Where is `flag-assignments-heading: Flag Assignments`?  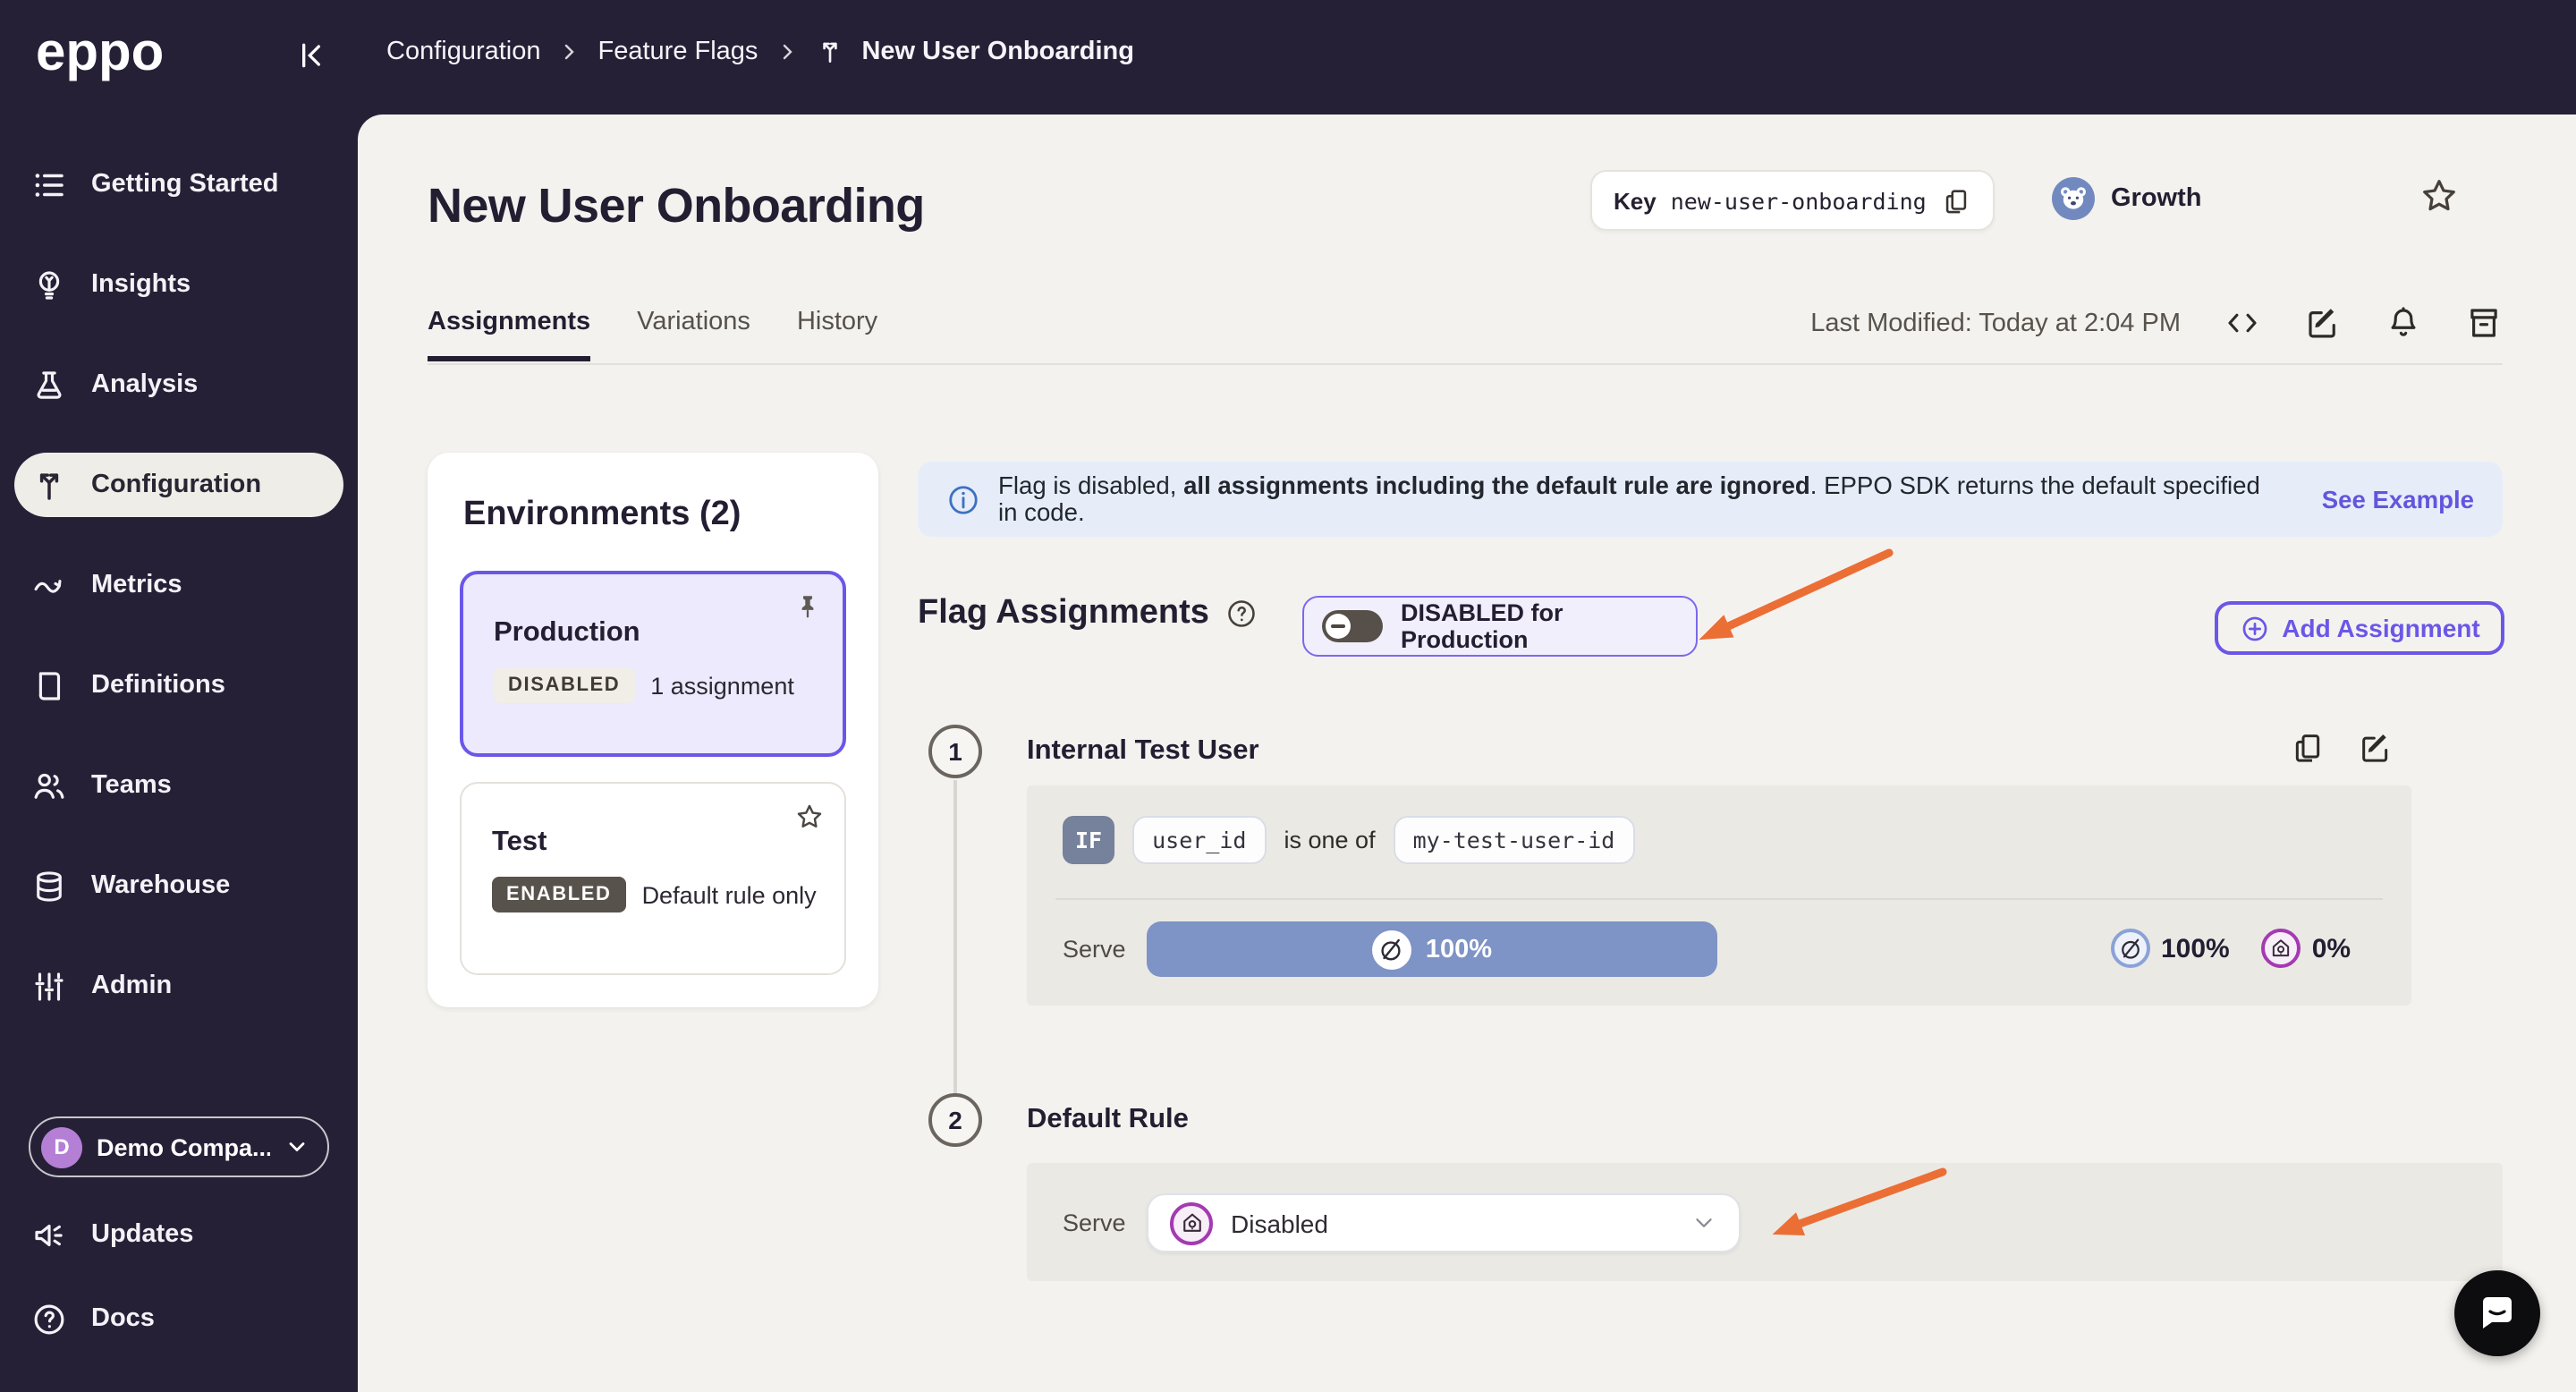 flag-assignments-heading: Flag Assignments is located at coordinates (1088, 613).